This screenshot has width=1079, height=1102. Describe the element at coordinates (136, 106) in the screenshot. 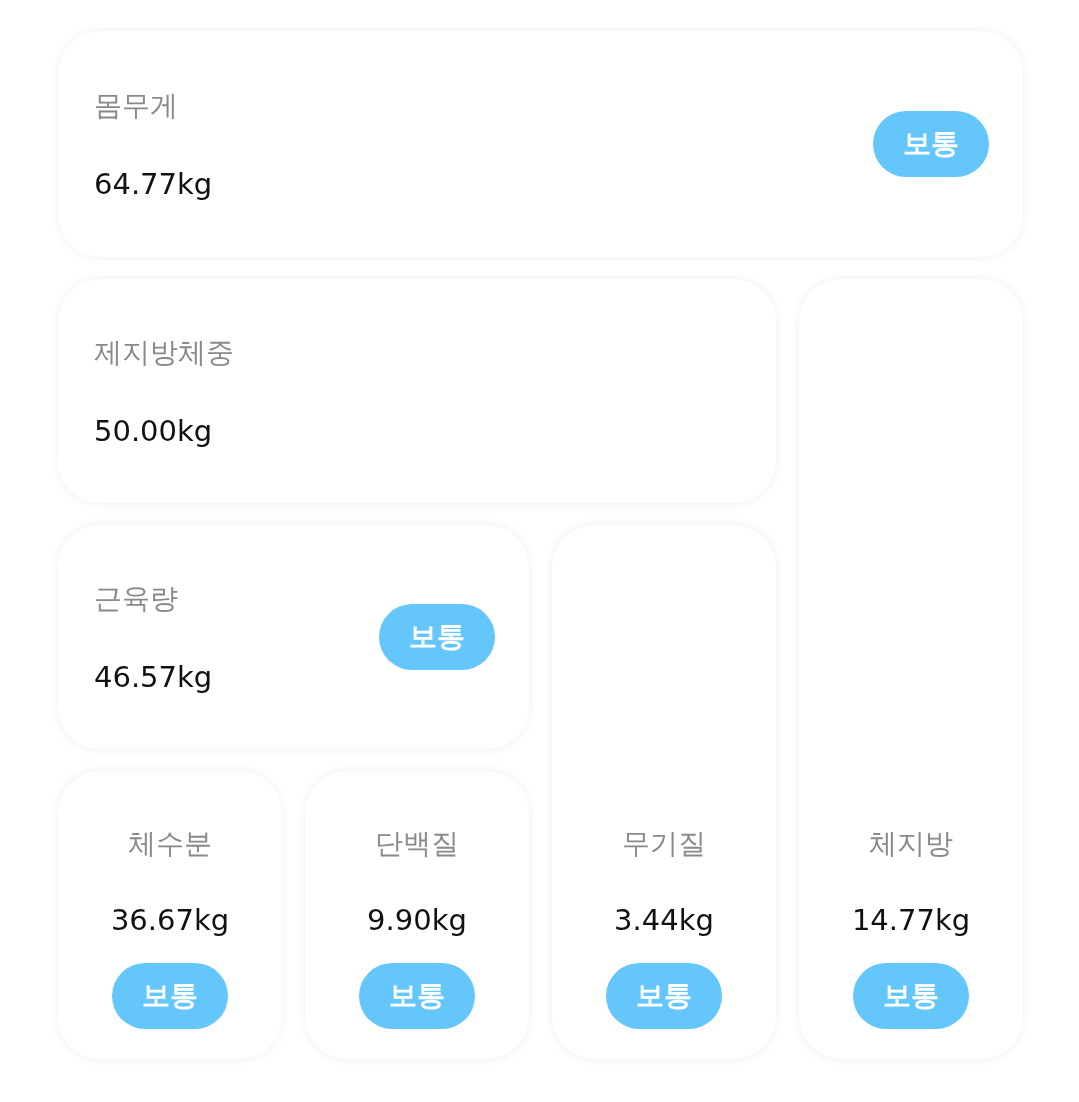

I see `metric-label: 몸무게` at that location.